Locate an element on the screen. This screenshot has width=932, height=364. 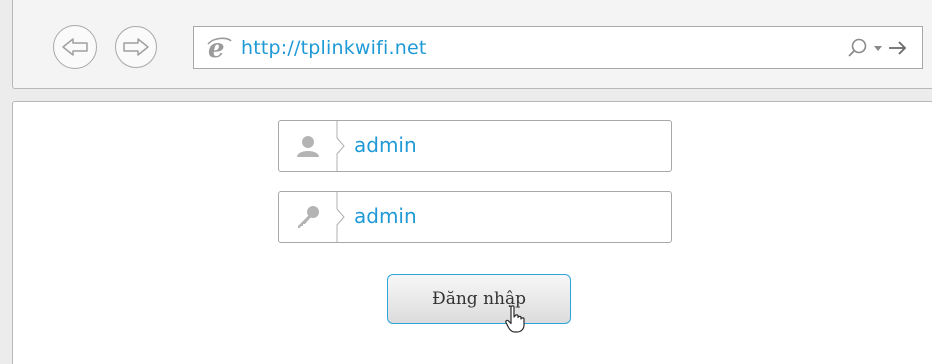
address-tools is located at coordinates (877, 48).